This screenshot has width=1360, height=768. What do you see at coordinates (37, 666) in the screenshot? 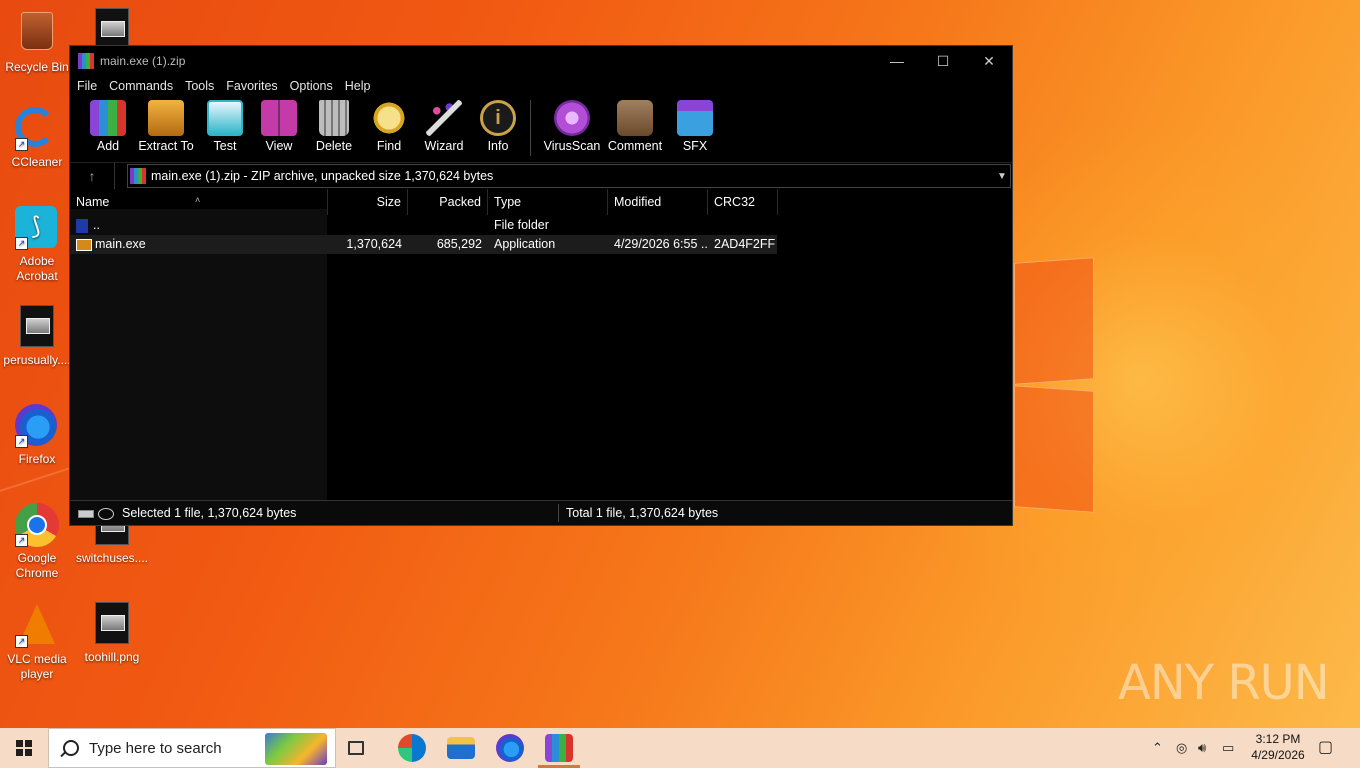
I see `desktop-icon-label: VLC media player` at bounding box center [37, 666].